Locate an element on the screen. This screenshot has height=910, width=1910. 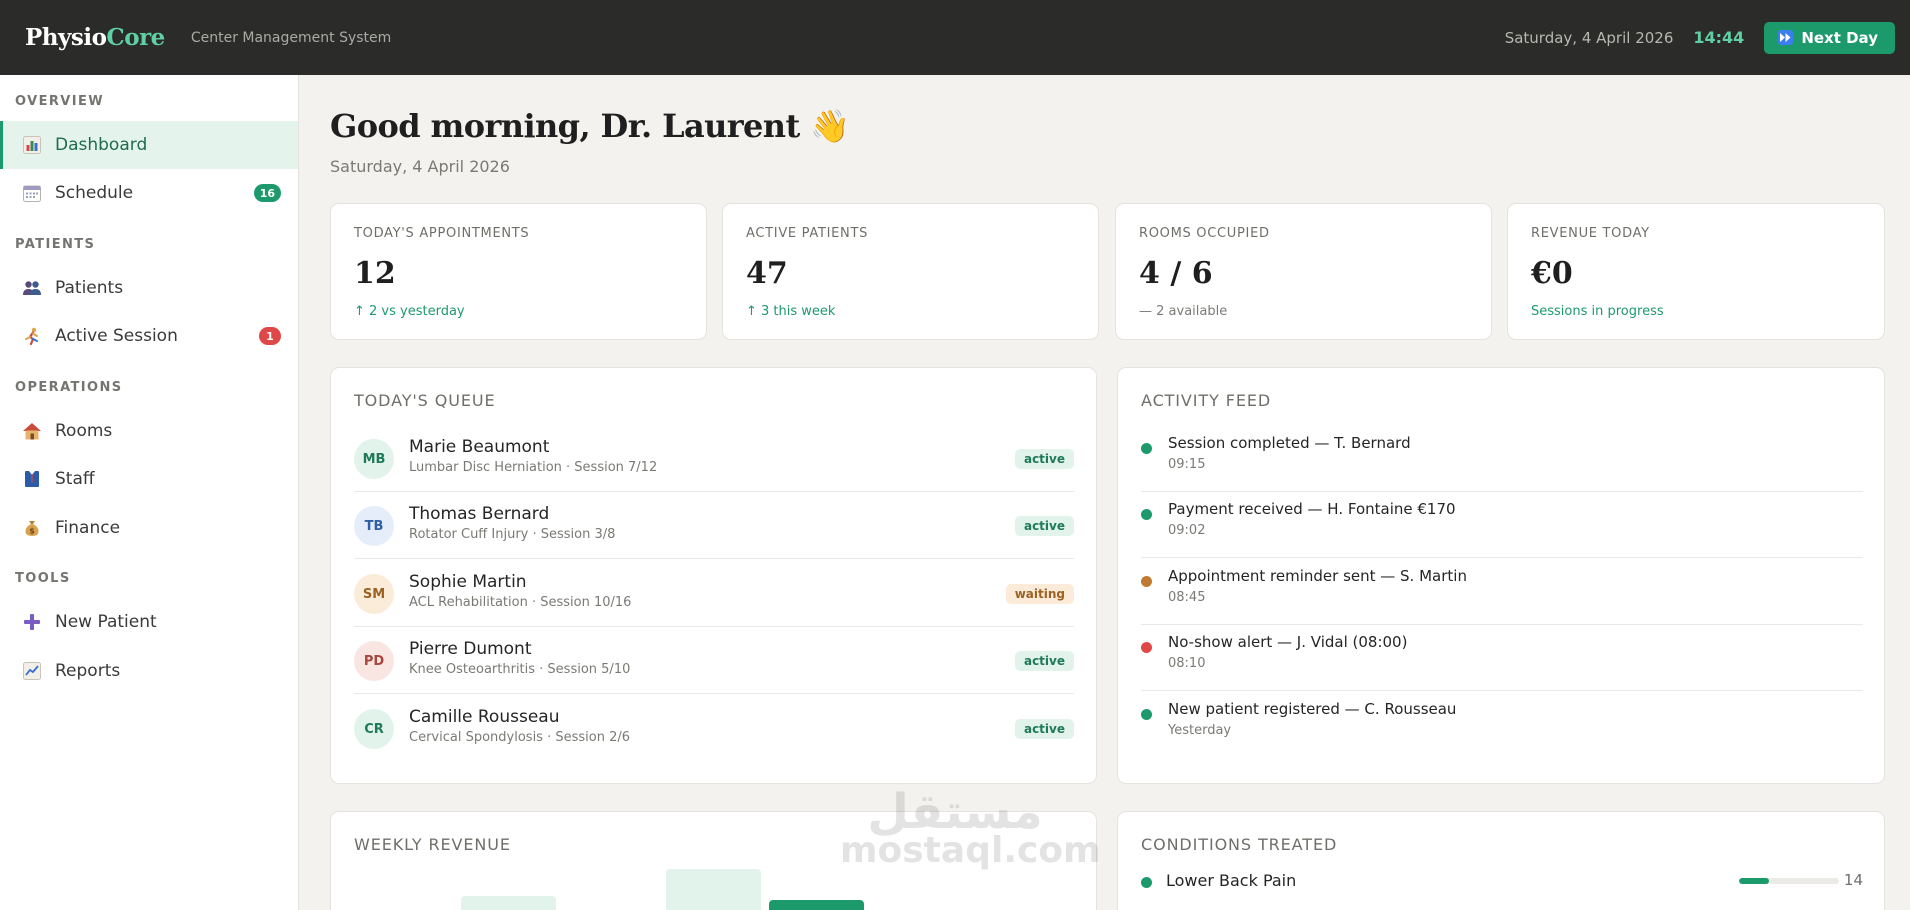
avatar: CR is located at coordinates (374, 729).